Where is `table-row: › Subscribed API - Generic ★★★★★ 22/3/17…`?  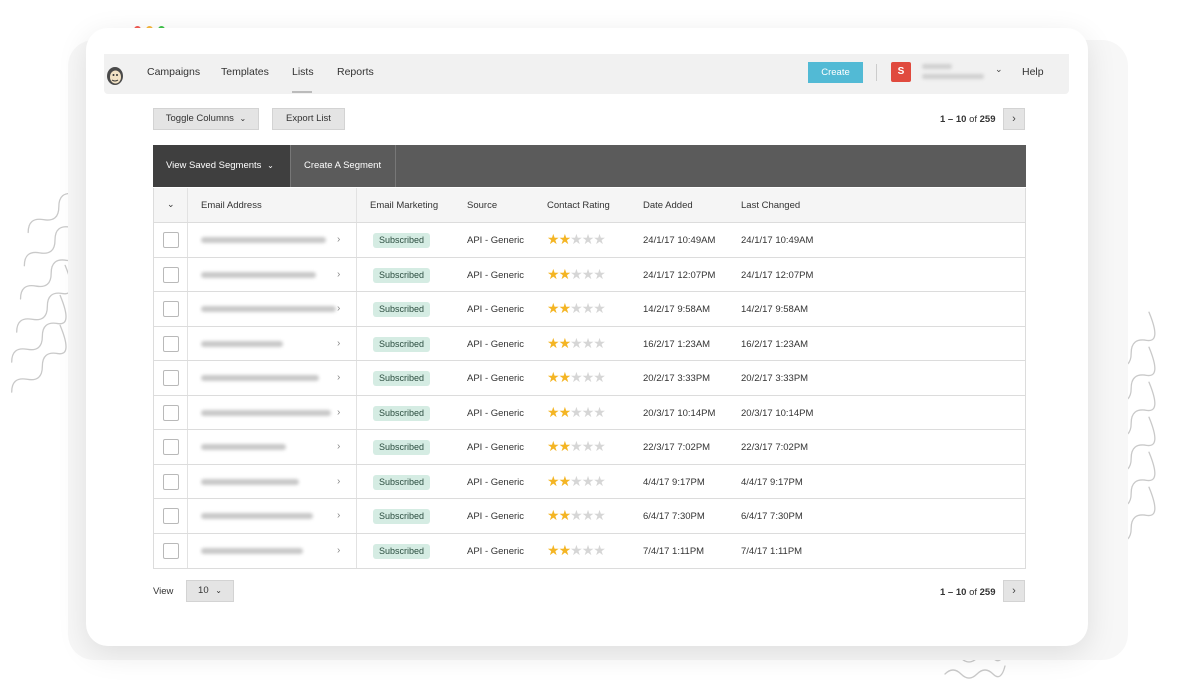 table-row: › Subscribed API - Generic ★★★★★ 22/3/17… is located at coordinates (589, 447).